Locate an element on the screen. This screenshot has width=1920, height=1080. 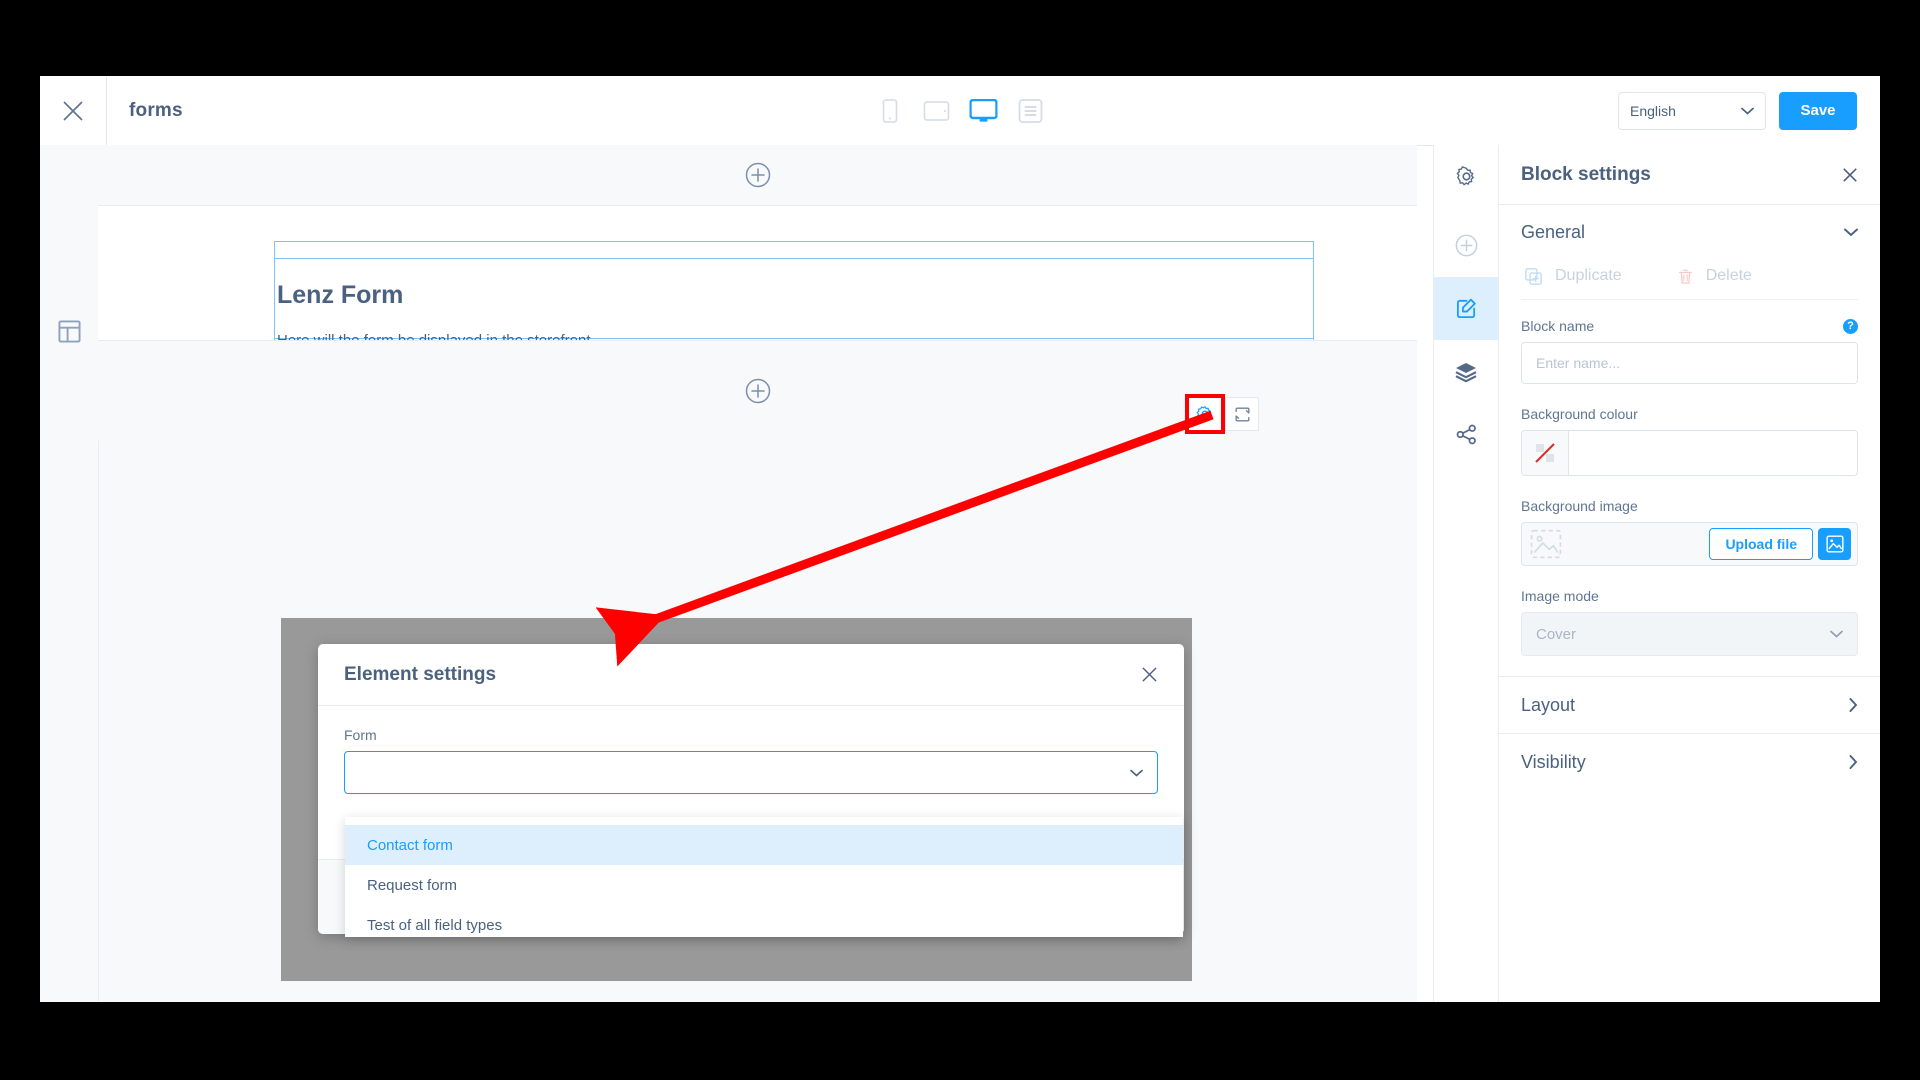
desktop-view-button is located at coordinates (983, 111).